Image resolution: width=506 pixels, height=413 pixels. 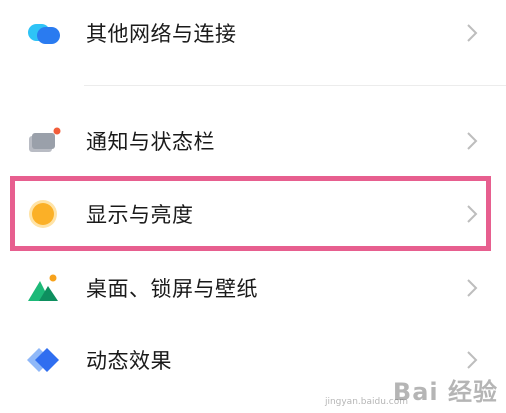 I want to click on brightness-sun-icon, so click(x=43, y=214).